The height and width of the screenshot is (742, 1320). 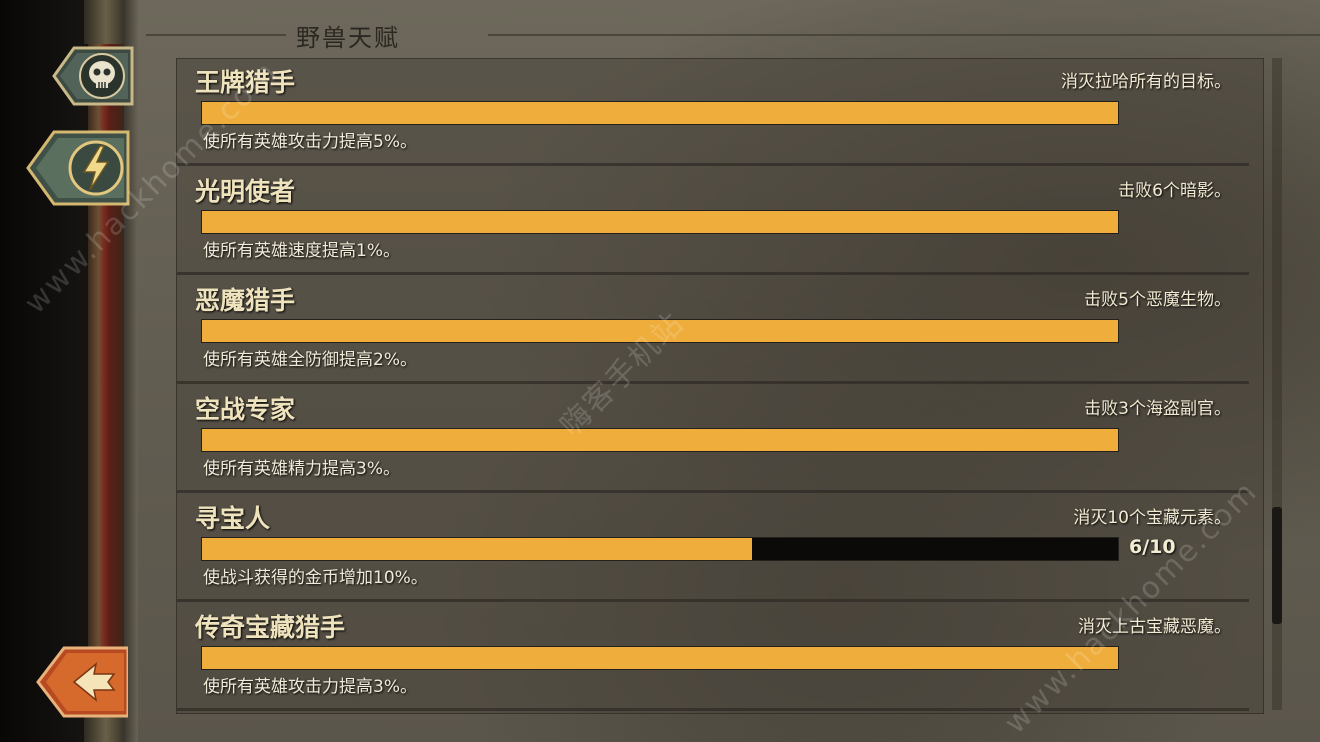 I want to click on talent-task: 消灭10个宝藏元素。, so click(x=1152, y=518).